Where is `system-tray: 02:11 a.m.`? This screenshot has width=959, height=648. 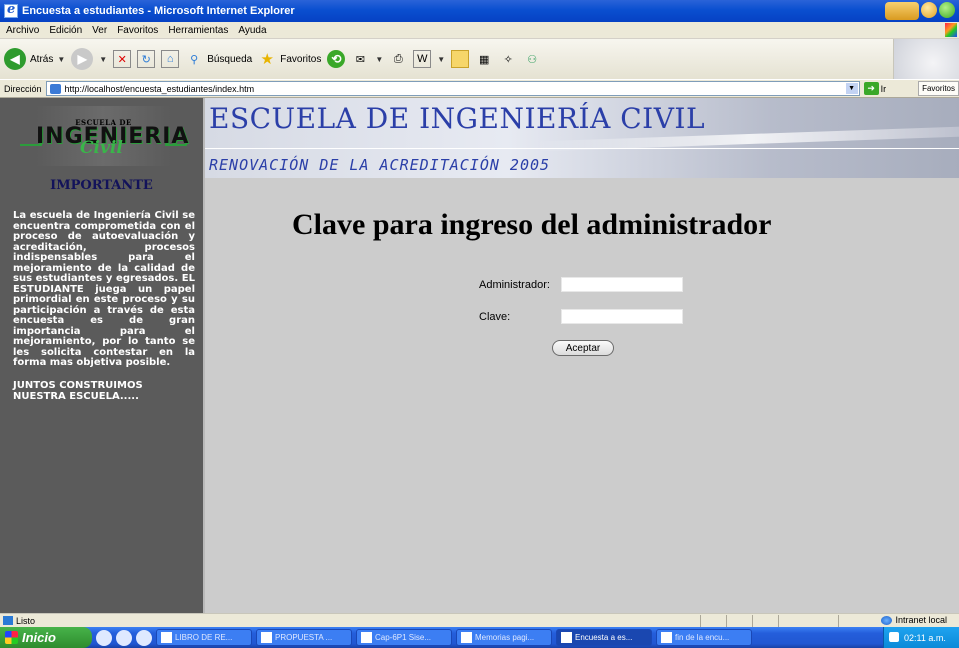 system-tray: 02:11 a.m. is located at coordinates (921, 637).